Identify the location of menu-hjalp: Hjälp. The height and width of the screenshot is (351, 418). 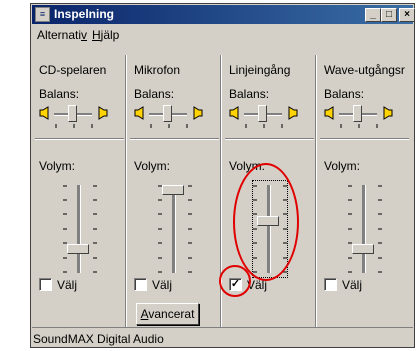
(105, 35).